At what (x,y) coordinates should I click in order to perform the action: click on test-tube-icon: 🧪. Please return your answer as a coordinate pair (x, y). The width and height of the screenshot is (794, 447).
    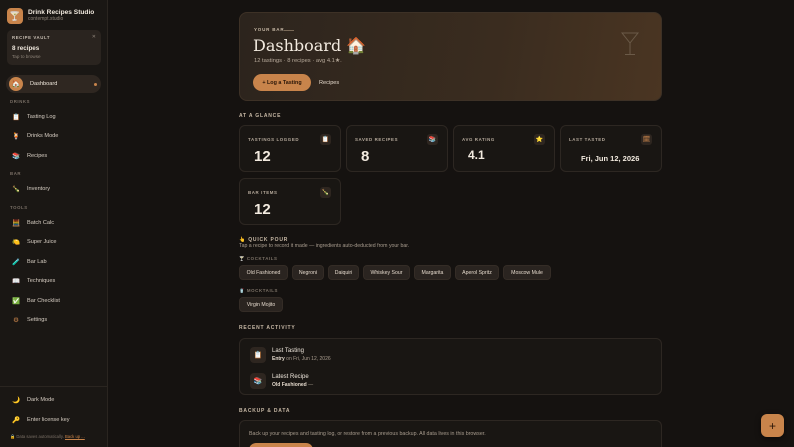
    Looking at the image, I should click on (16, 262).